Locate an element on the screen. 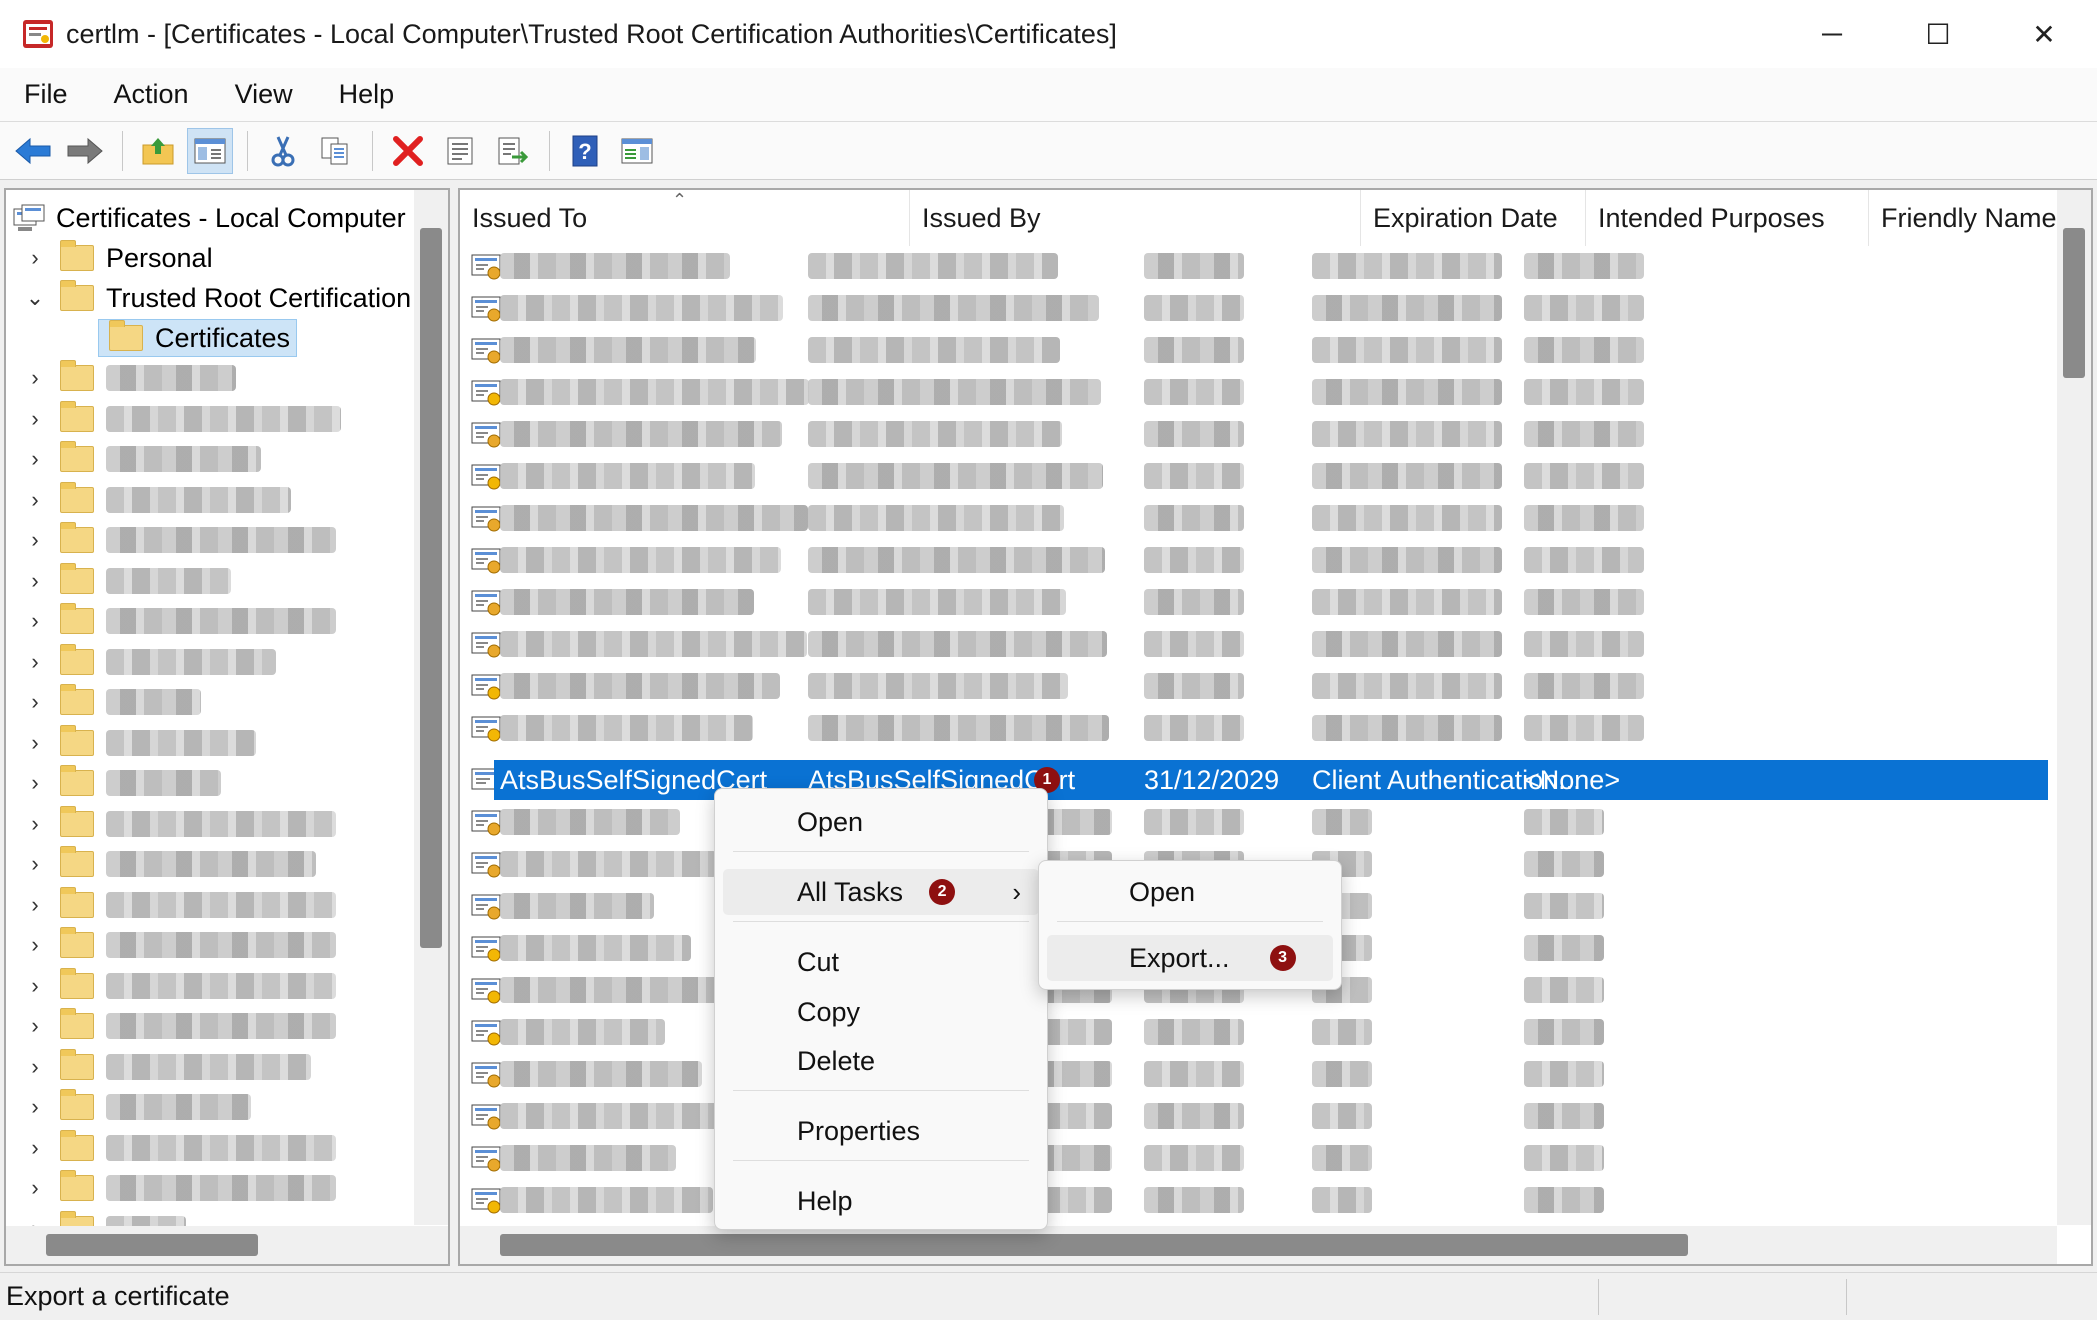  maximize-button: ☐ is located at coordinates (1938, 34).